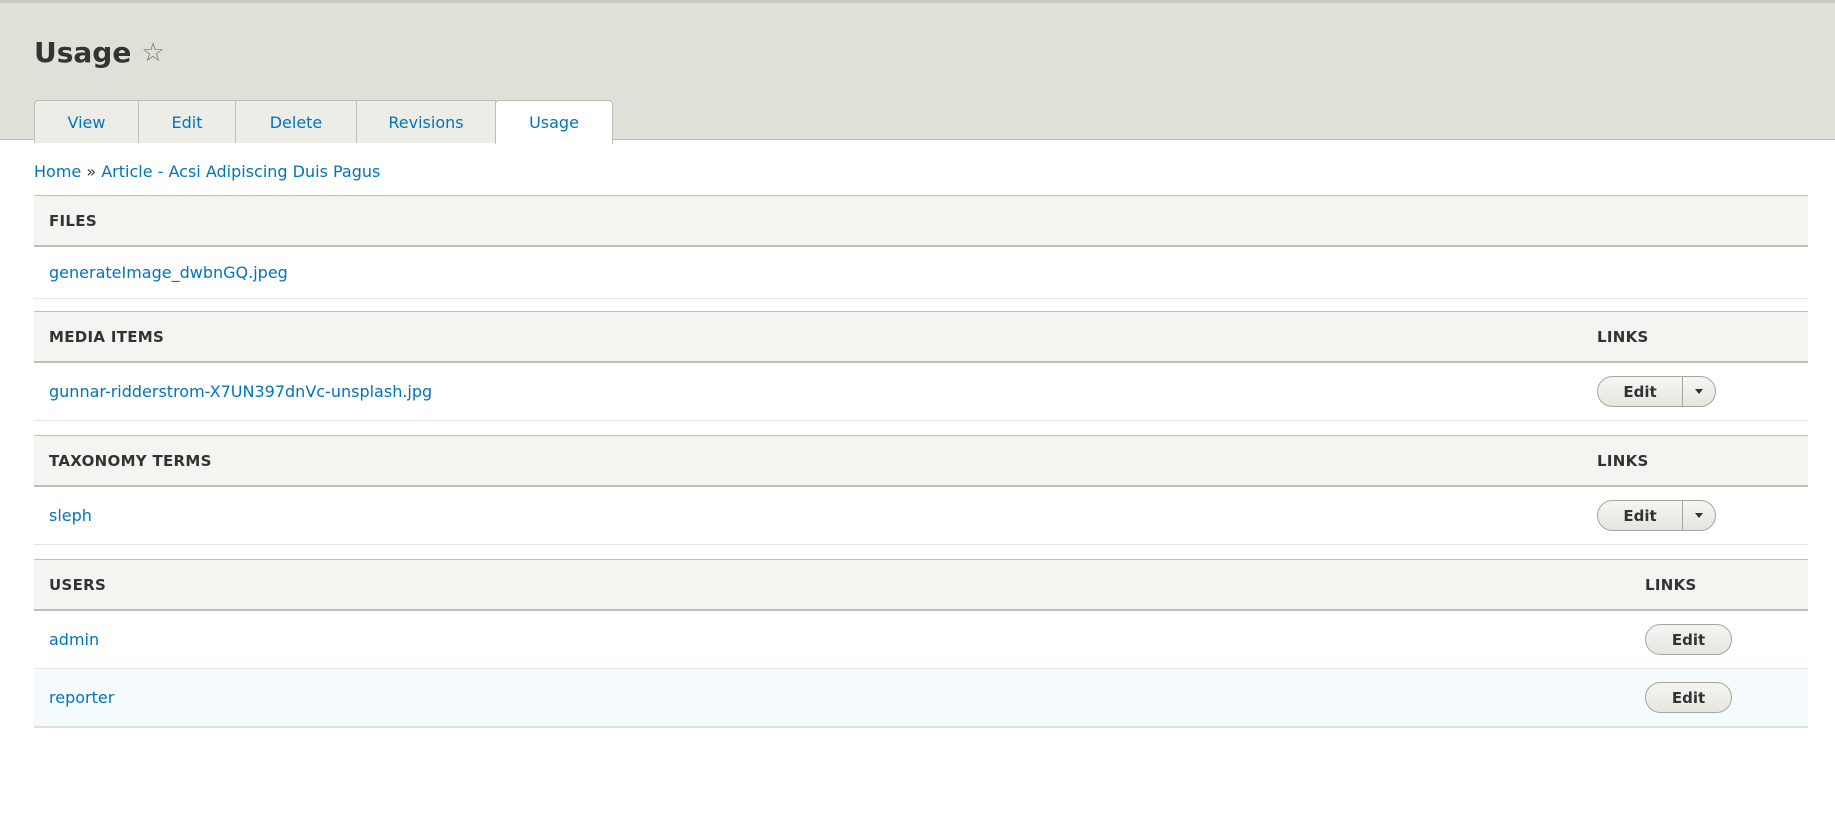 Image resolution: width=1835 pixels, height=840 pixels. I want to click on file-link: generateImage_dwbnGQ.jpeg, so click(161, 272).